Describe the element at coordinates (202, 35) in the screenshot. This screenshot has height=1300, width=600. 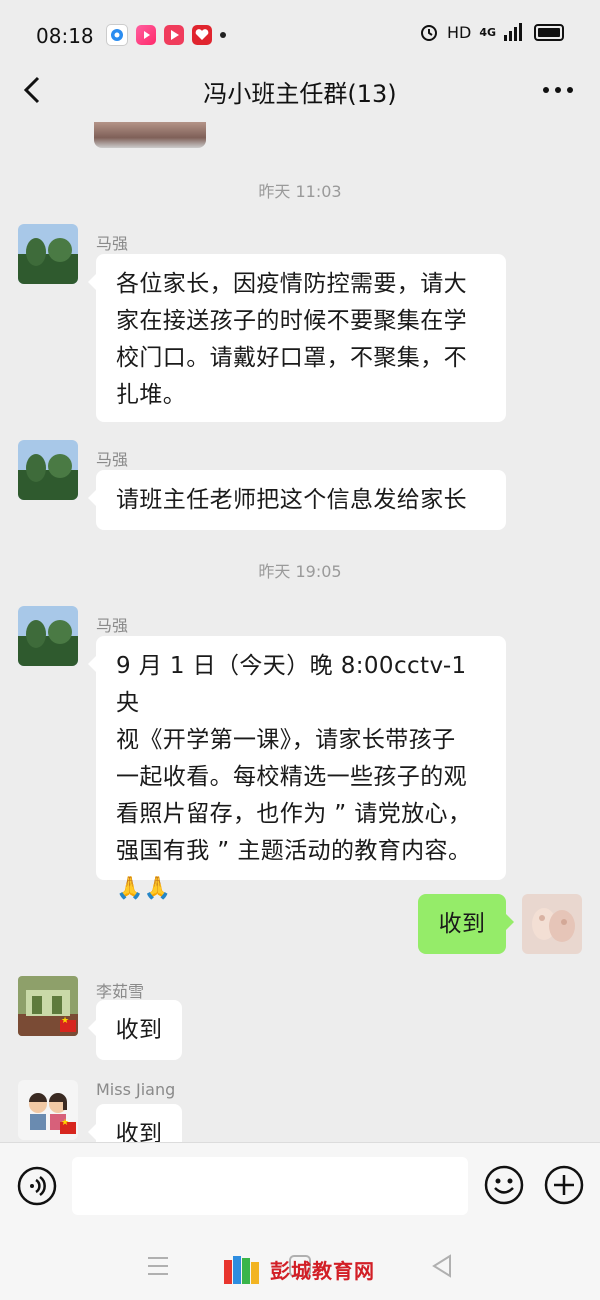
I see `heart-app-icon` at that location.